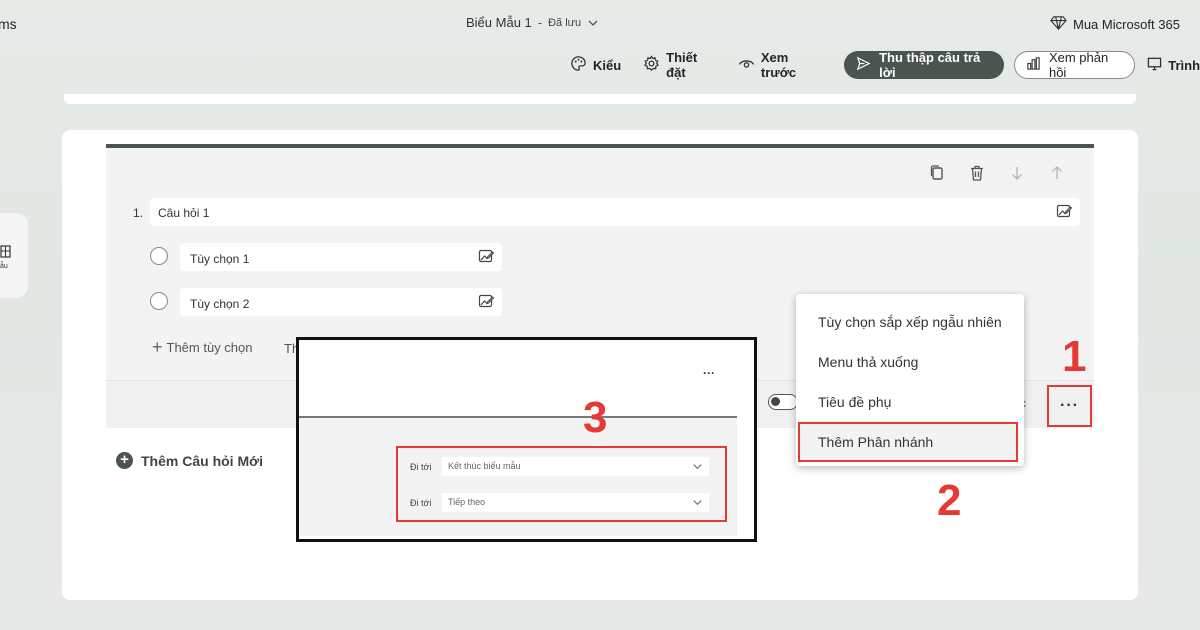 The width and height of the screenshot is (1200, 630). Describe the element at coordinates (1069, 406) in the screenshot. I see `more-options-button: ···` at that location.